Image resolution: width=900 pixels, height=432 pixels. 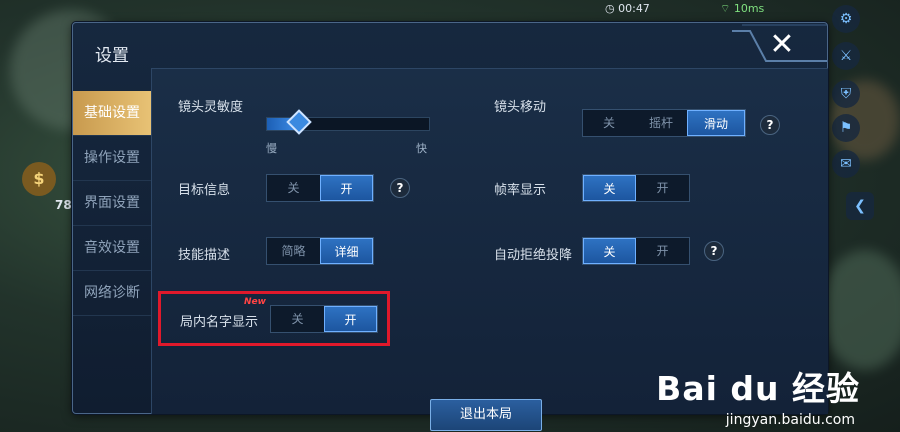 I want to click on target-info-toggle: 关 开, so click(x=320, y=188).